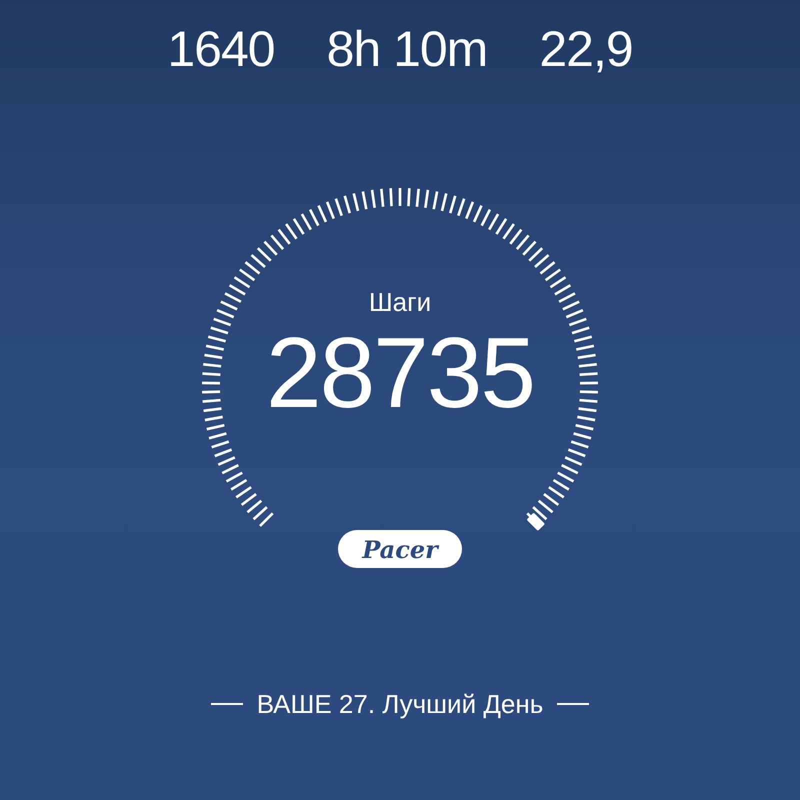 Image resolution: width=800 pixels, height=800 pixels. I want to click on stat-value: 8h 10m, so click(407, 49).